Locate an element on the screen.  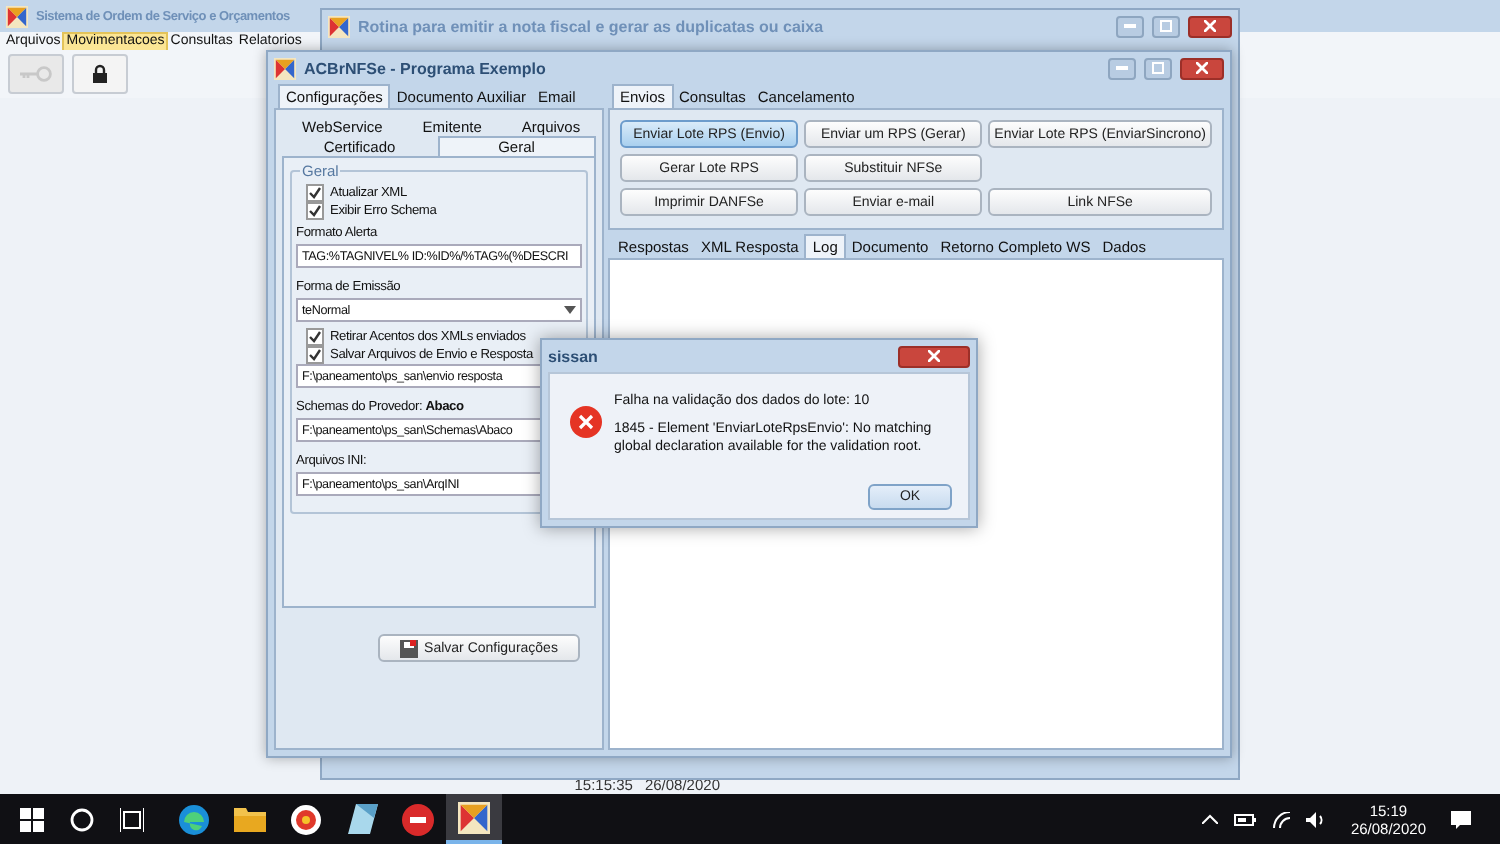
taskbar-app is located at coordinates (474, 819).